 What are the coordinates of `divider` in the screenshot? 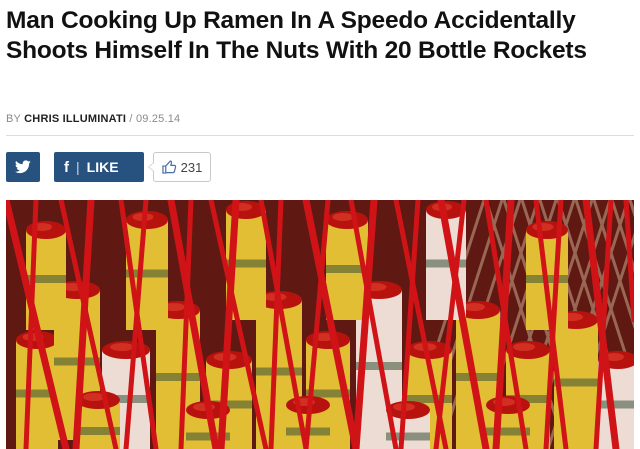 It's located at (320, 135).